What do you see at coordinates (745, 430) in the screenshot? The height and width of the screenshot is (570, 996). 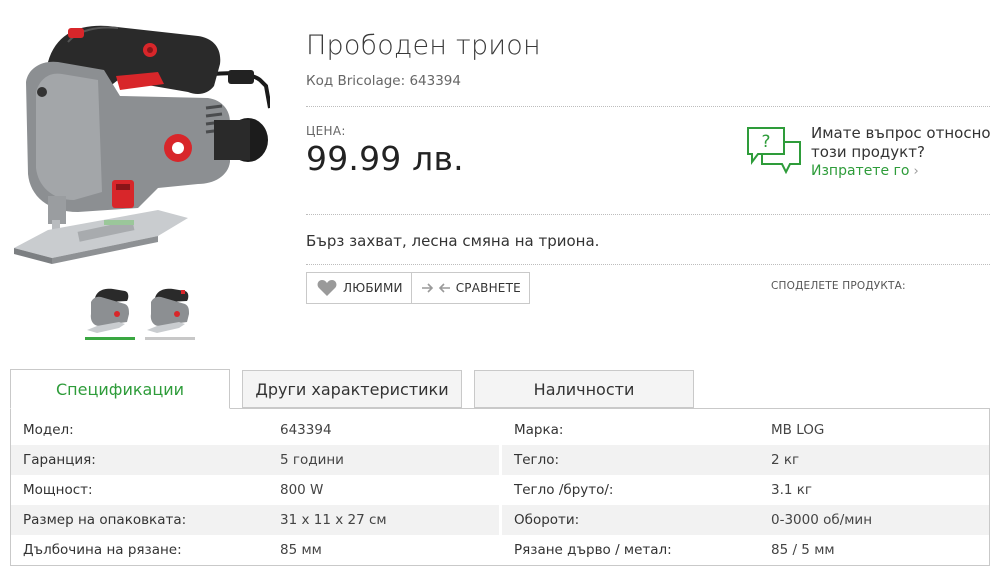 I see `spec-row: Марка: MB LOG` at bounding box center [745, 430].